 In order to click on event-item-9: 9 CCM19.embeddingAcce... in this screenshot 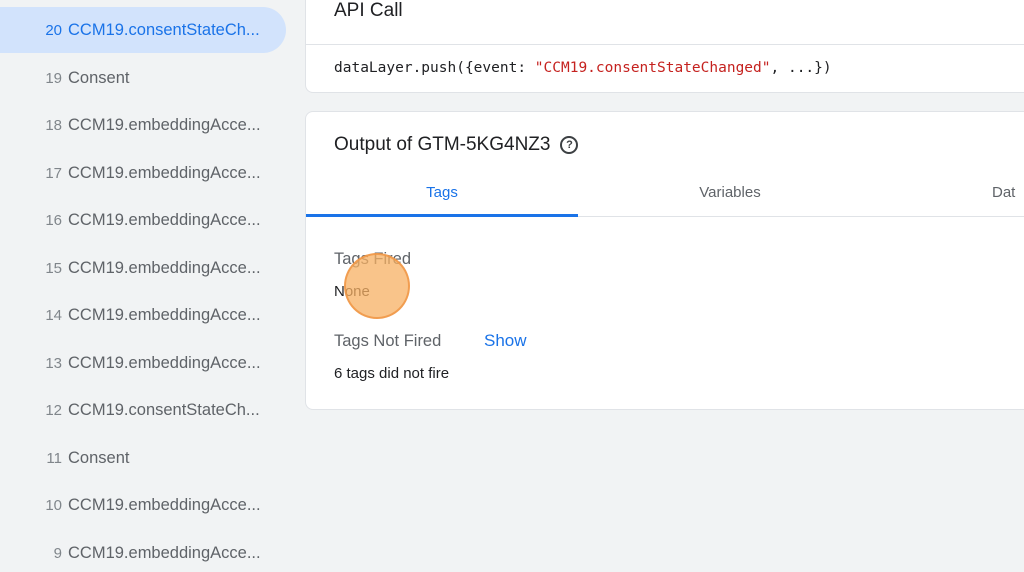, I will do `click(143, 551)`.